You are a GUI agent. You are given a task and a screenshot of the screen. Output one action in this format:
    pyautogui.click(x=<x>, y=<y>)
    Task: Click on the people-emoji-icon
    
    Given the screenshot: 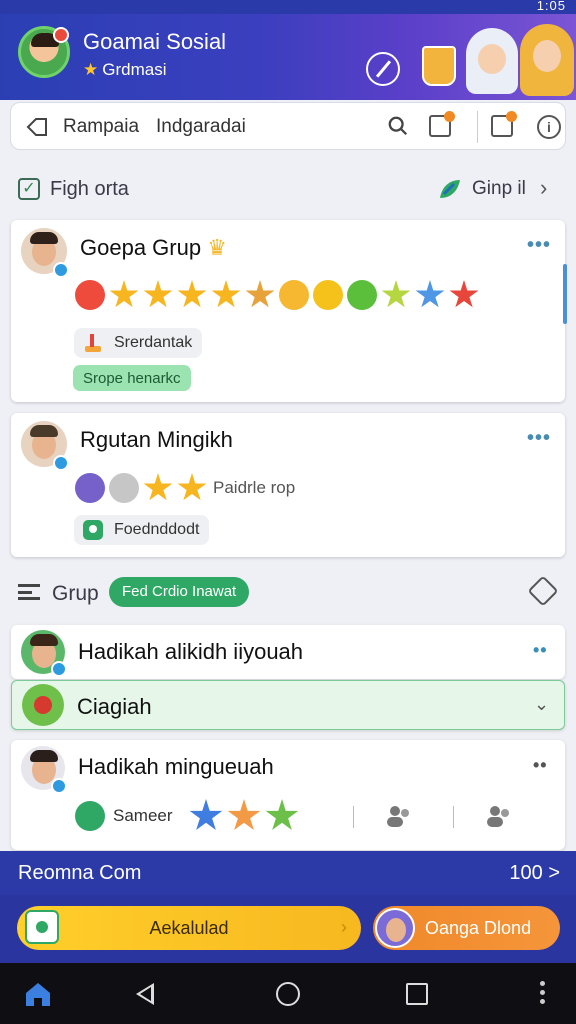 What is the action you would take?
    pyautogui.click(x=124, y=488)
    